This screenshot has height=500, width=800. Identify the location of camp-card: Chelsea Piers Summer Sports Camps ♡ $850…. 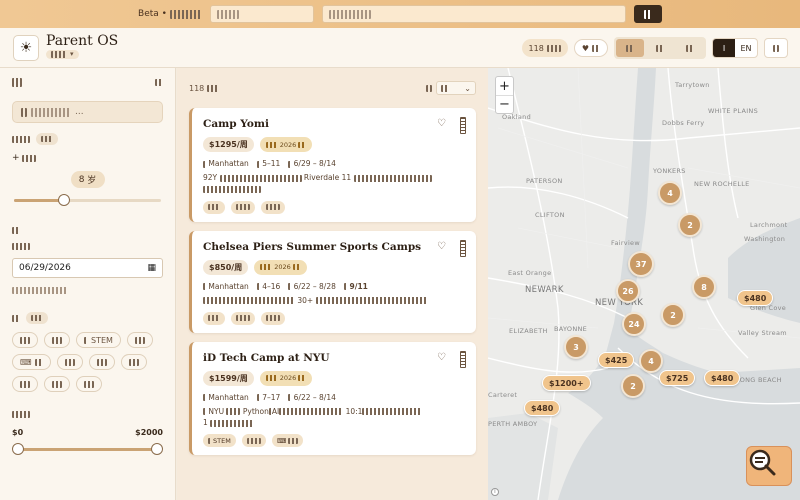
(332, 281).